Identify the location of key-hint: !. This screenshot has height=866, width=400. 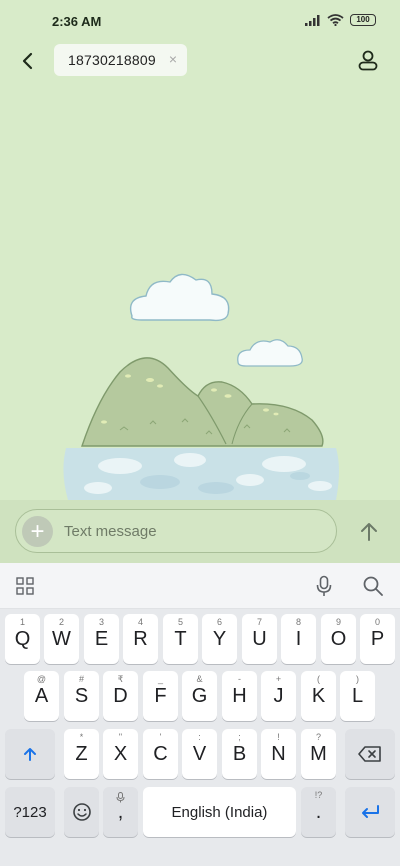
(278, 737).